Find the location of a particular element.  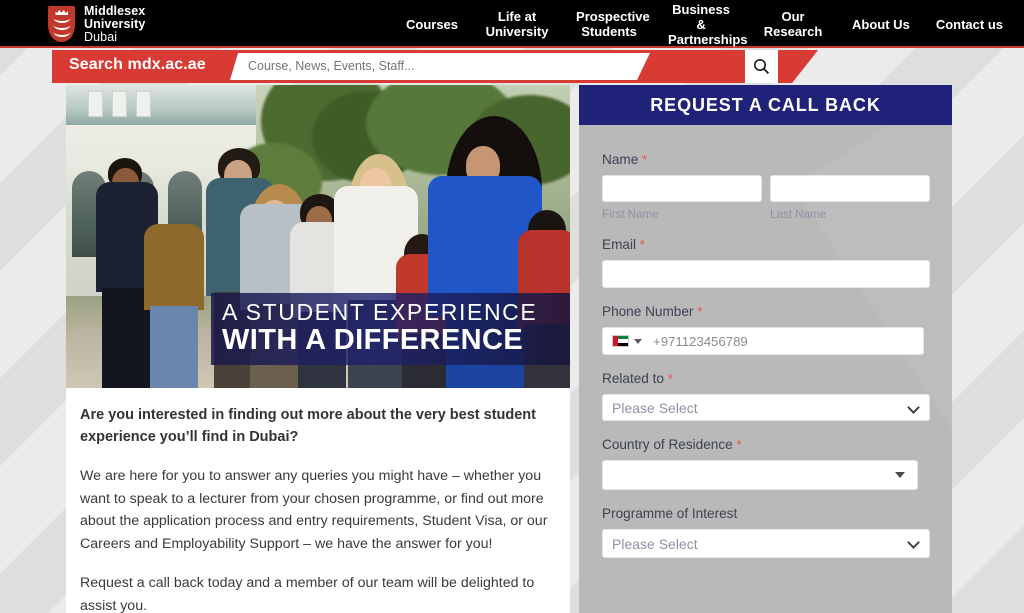

phone-label-text: Phone Number is located at coordinates (648, 311).